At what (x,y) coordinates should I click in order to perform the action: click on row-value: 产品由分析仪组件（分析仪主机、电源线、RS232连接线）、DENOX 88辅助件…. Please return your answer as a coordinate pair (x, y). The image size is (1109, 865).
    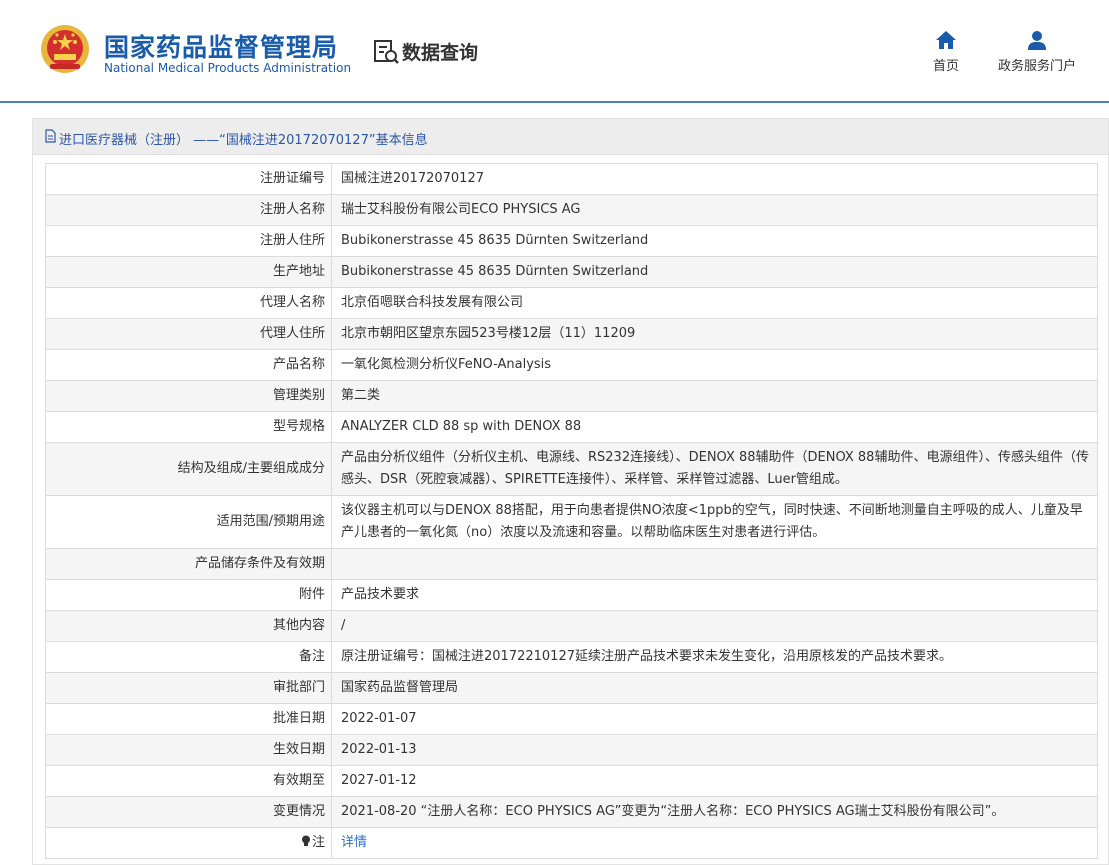
    Looking at the image, I should click on (714, 469).